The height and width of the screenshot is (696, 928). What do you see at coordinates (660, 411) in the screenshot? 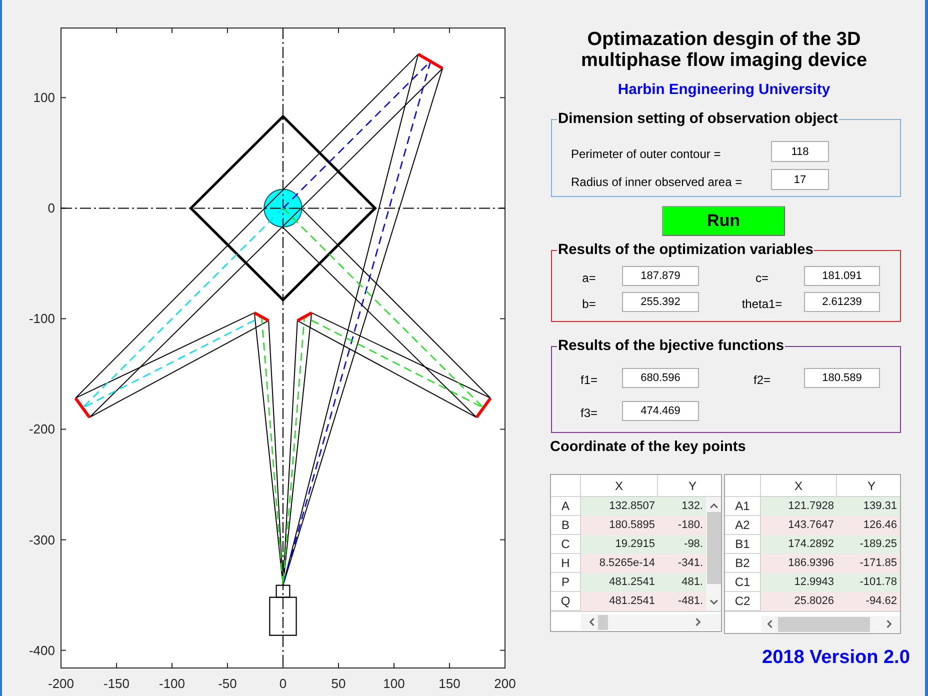
I see `value-field: 474.469` at bounding box center [660, 411].